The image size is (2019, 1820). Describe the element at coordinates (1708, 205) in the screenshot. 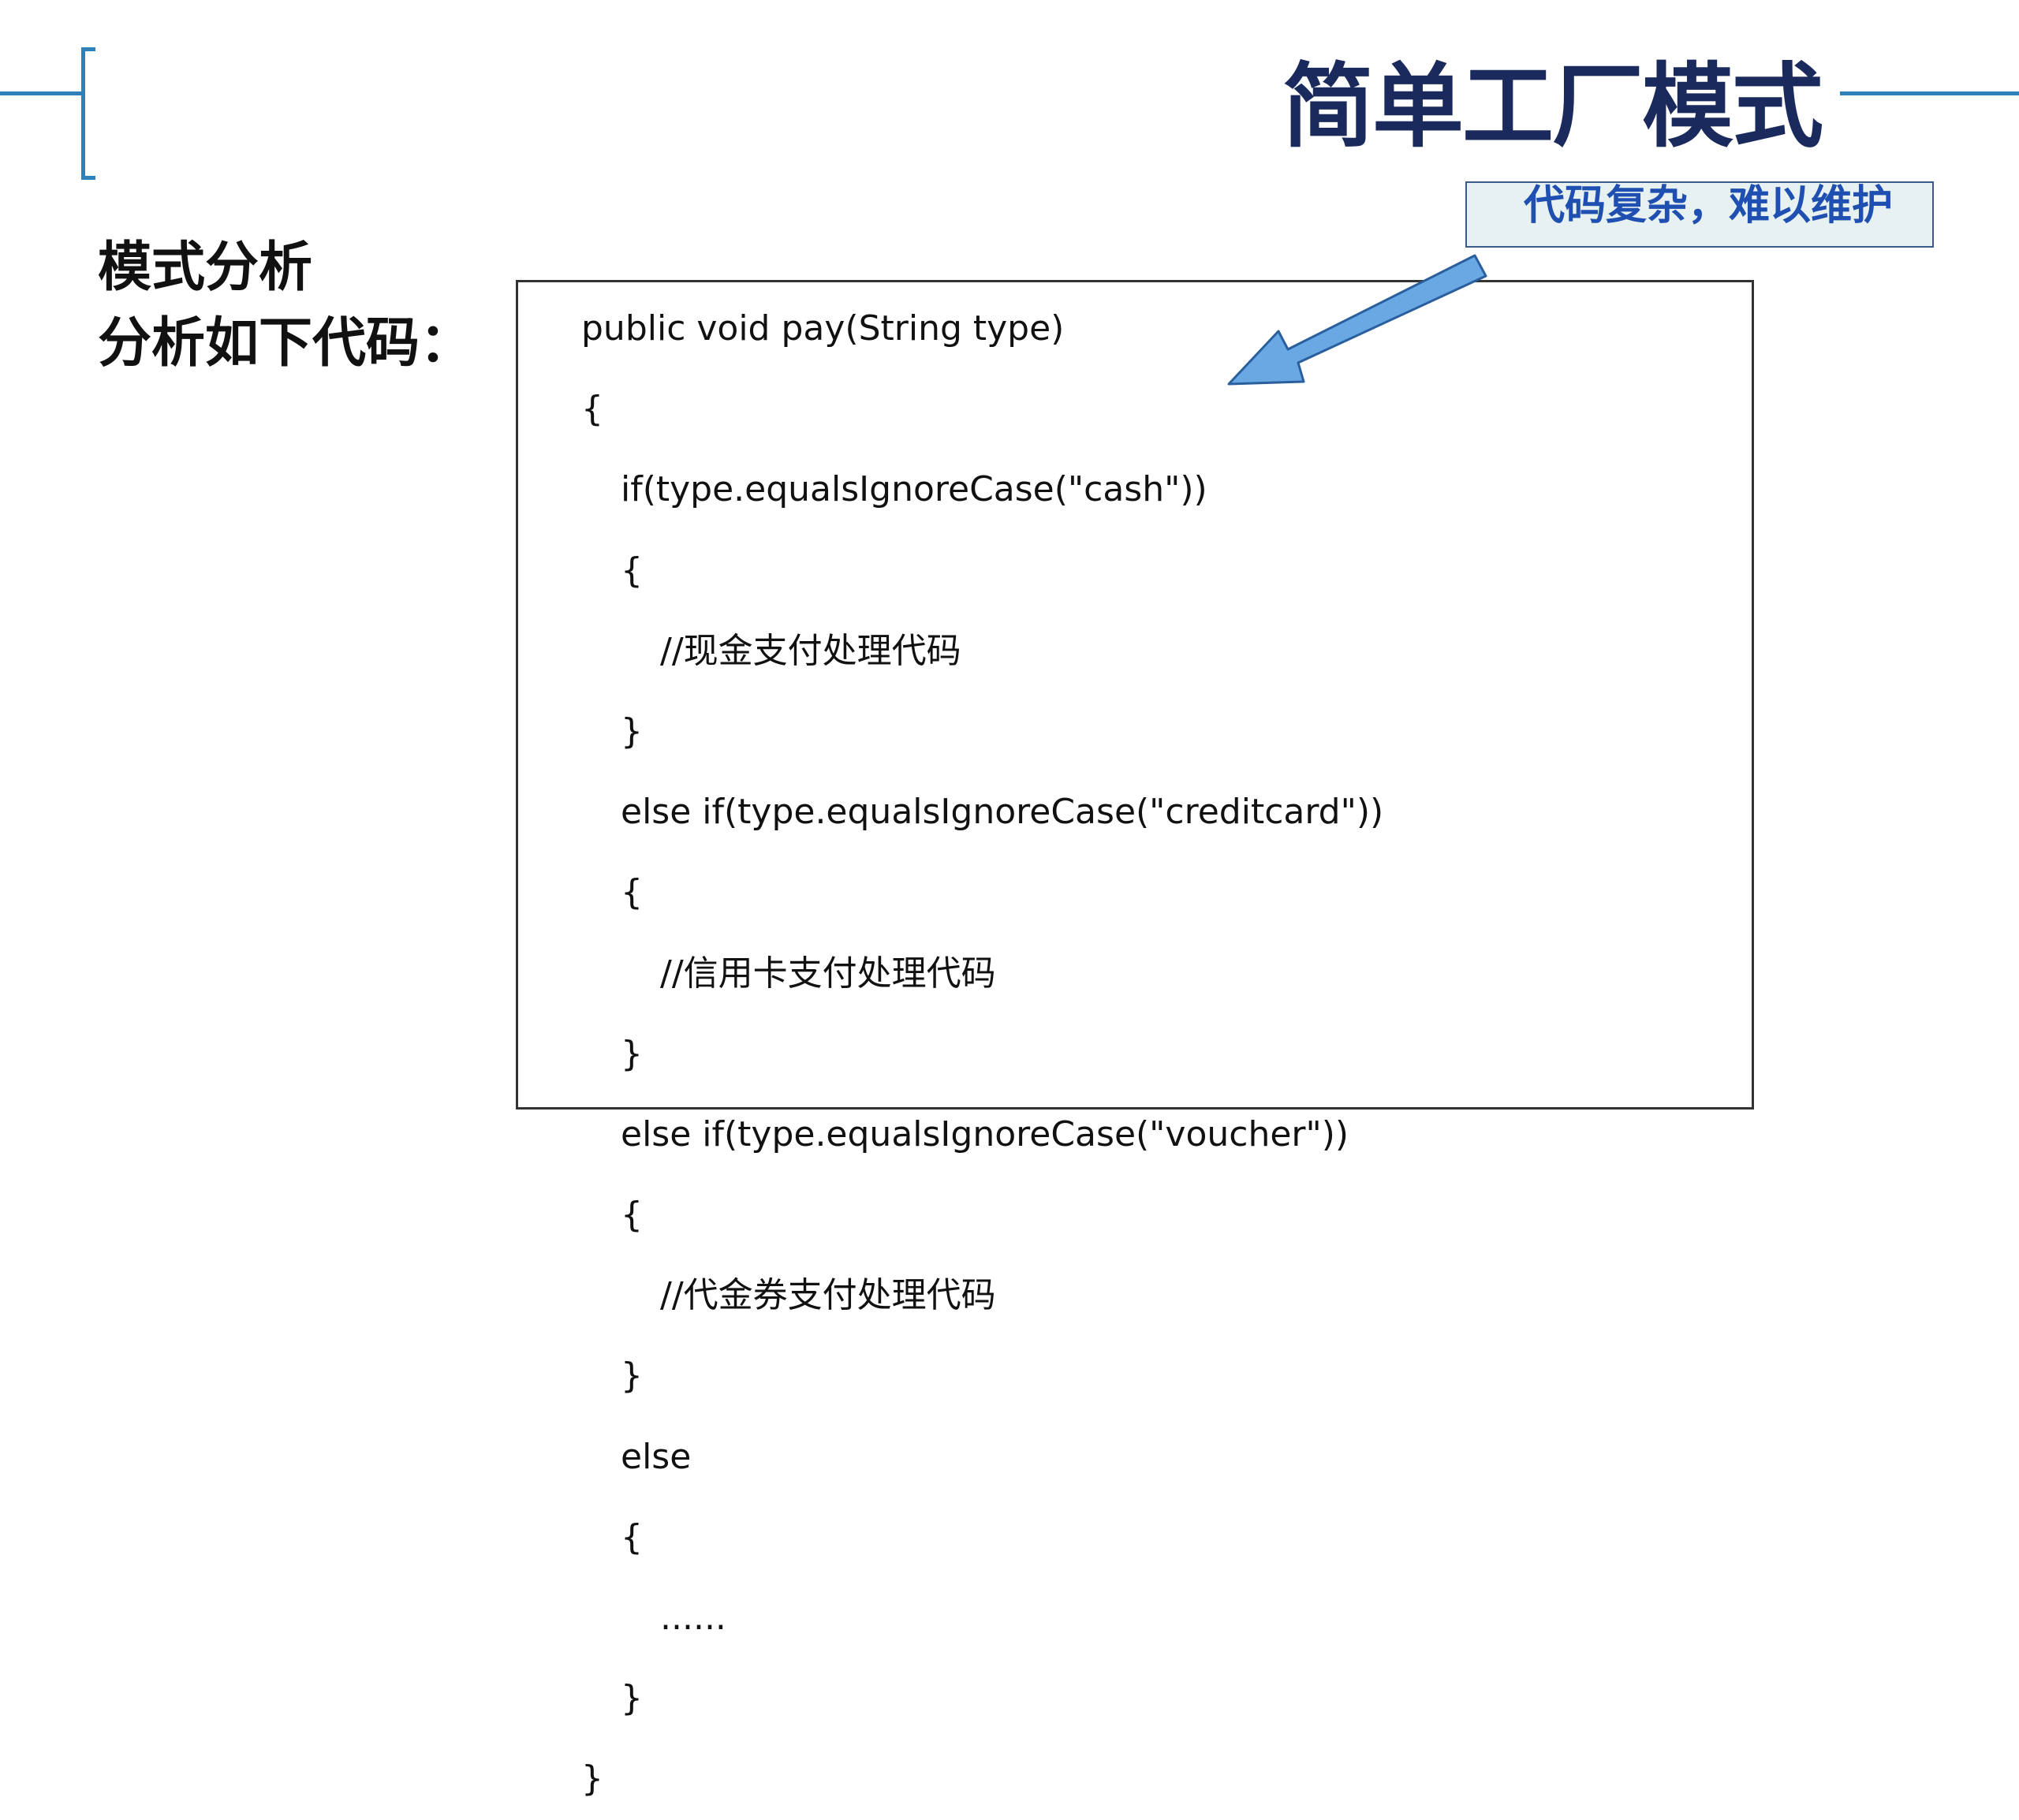

I see `callout-text: 代码复杂，难以维护` at that location.